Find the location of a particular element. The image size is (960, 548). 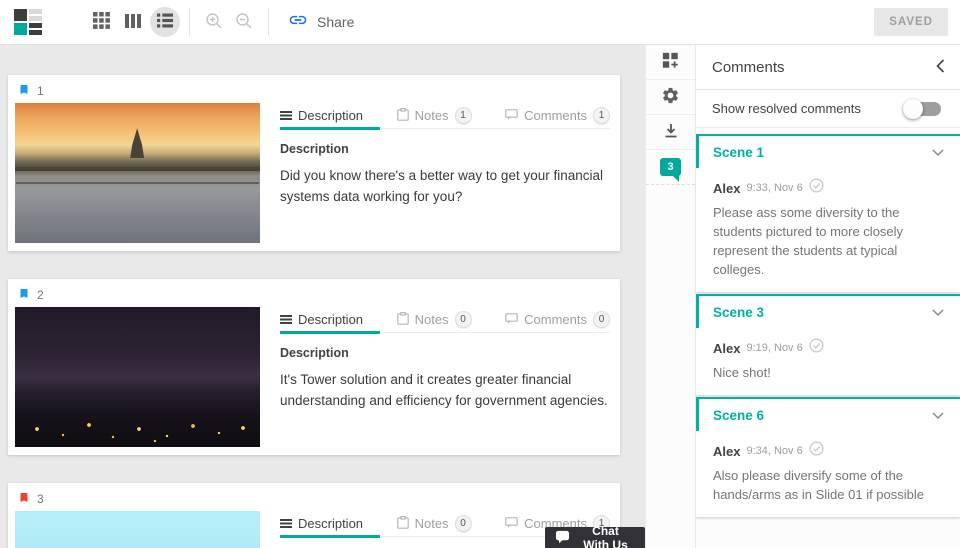

view-switcher is located at coordinates (133, 22).